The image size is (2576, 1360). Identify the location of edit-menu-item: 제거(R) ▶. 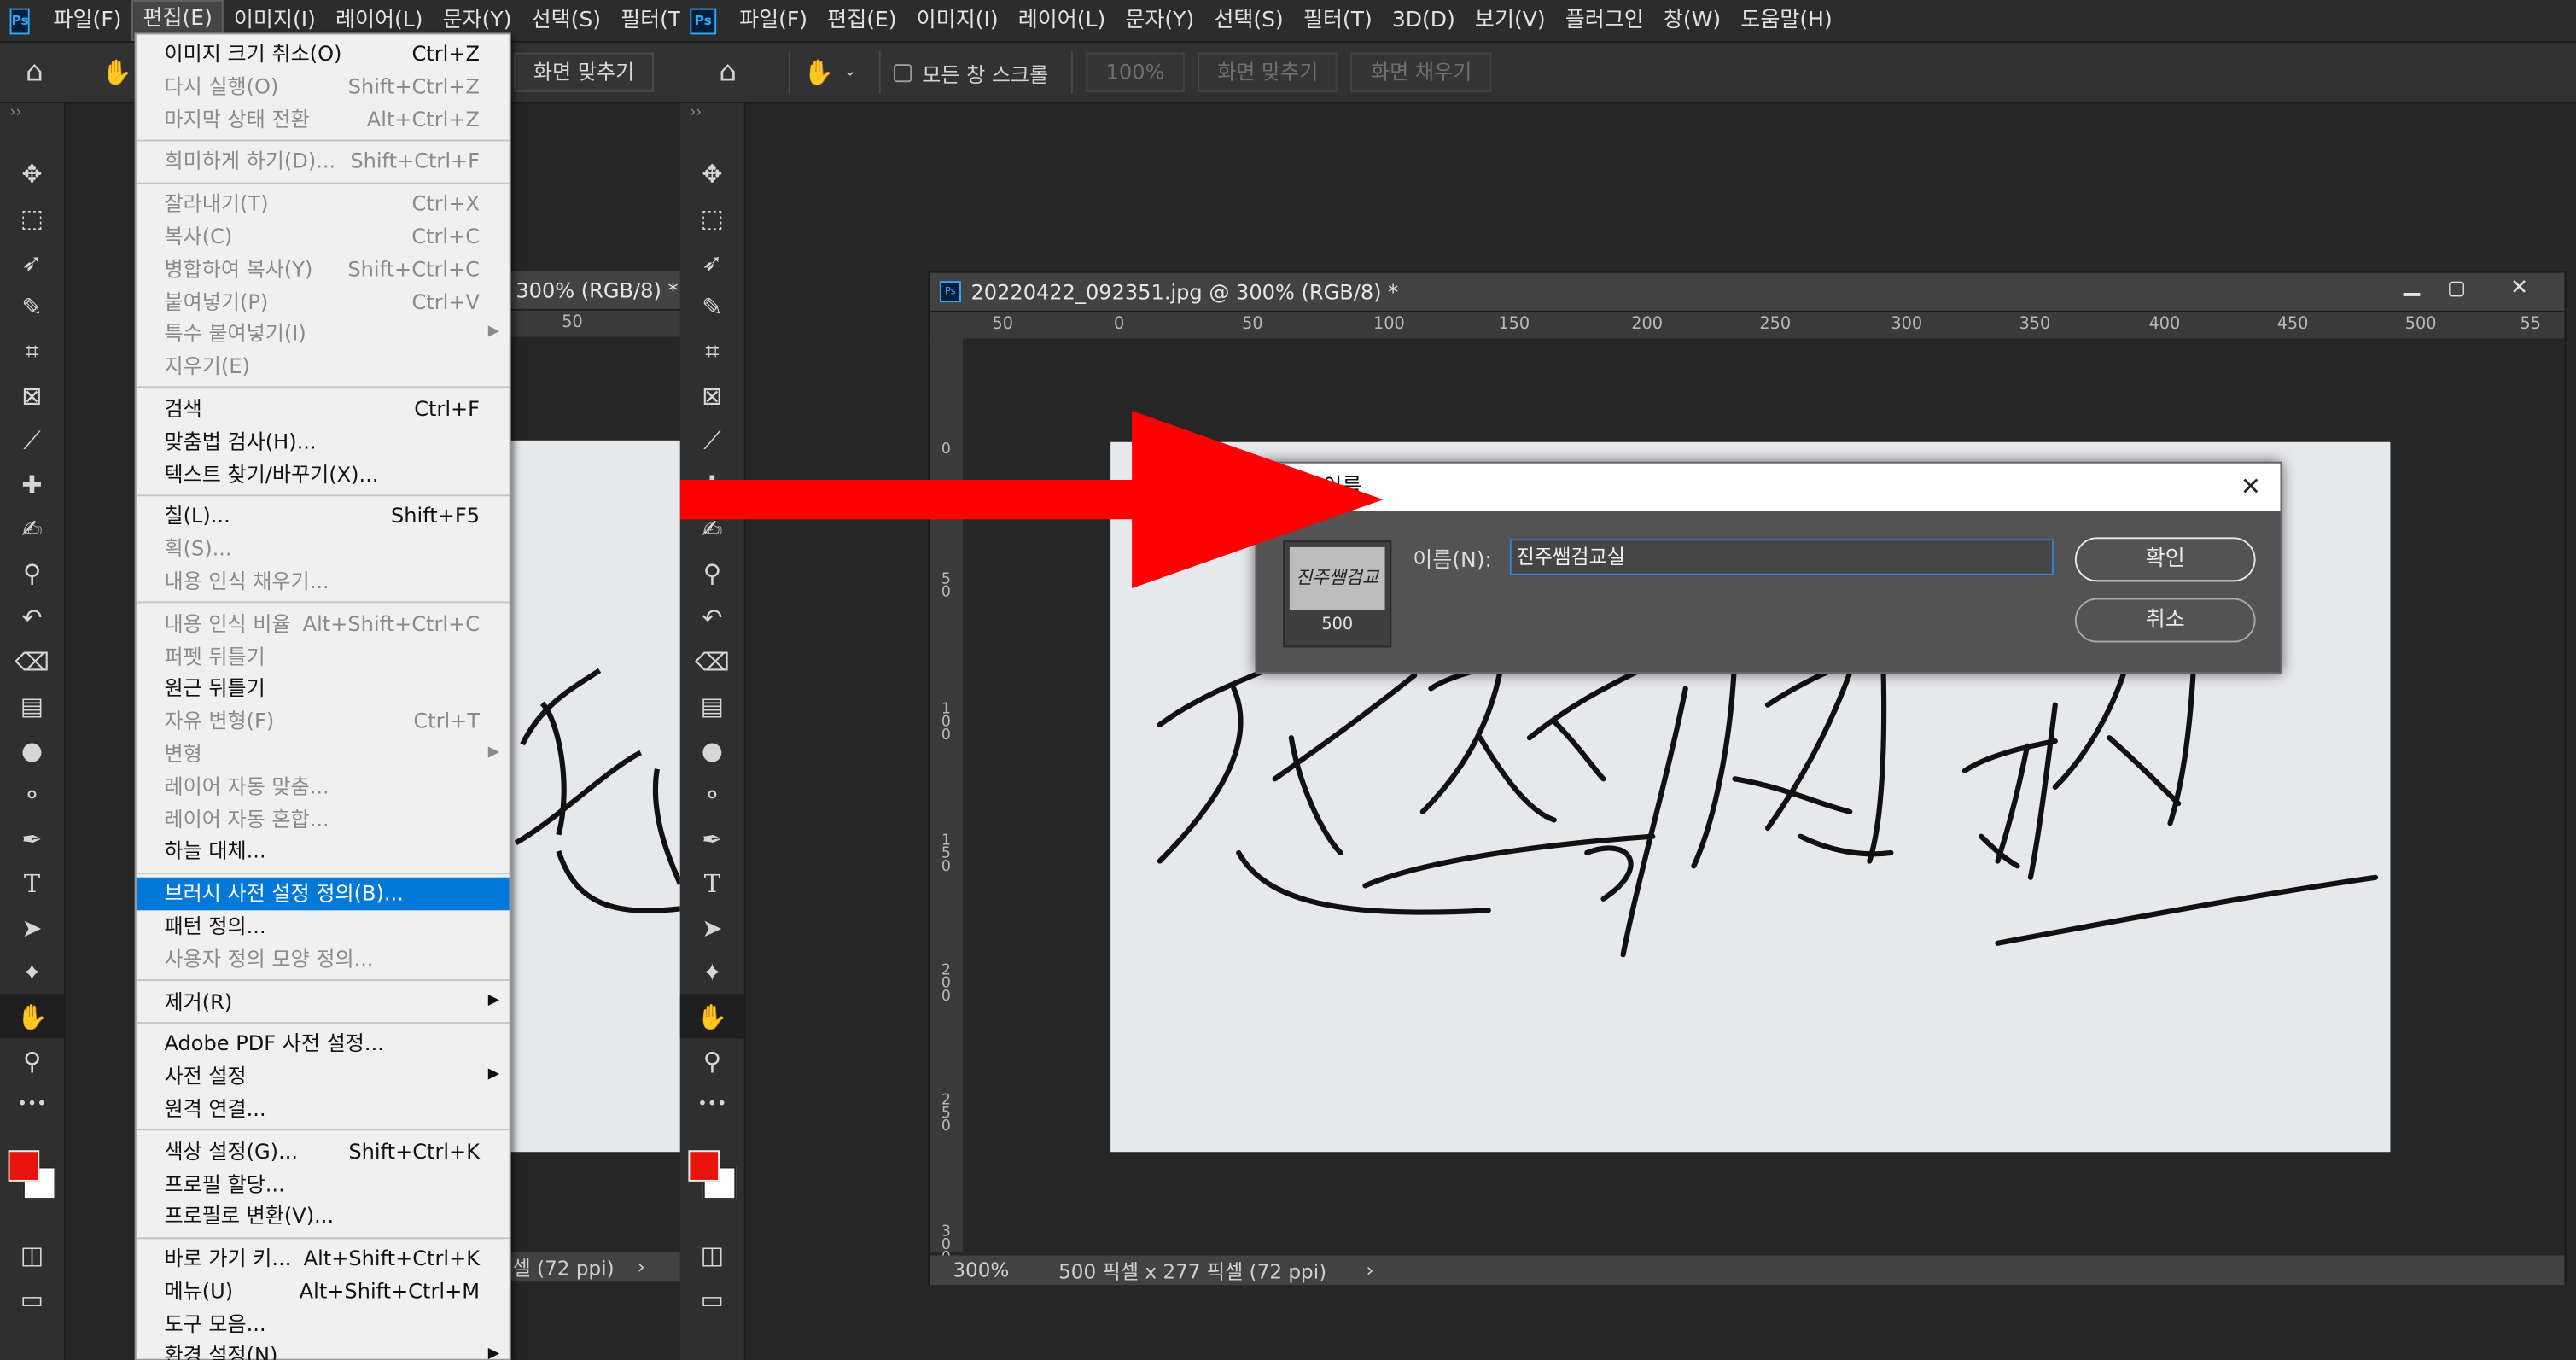
(323, 1002).